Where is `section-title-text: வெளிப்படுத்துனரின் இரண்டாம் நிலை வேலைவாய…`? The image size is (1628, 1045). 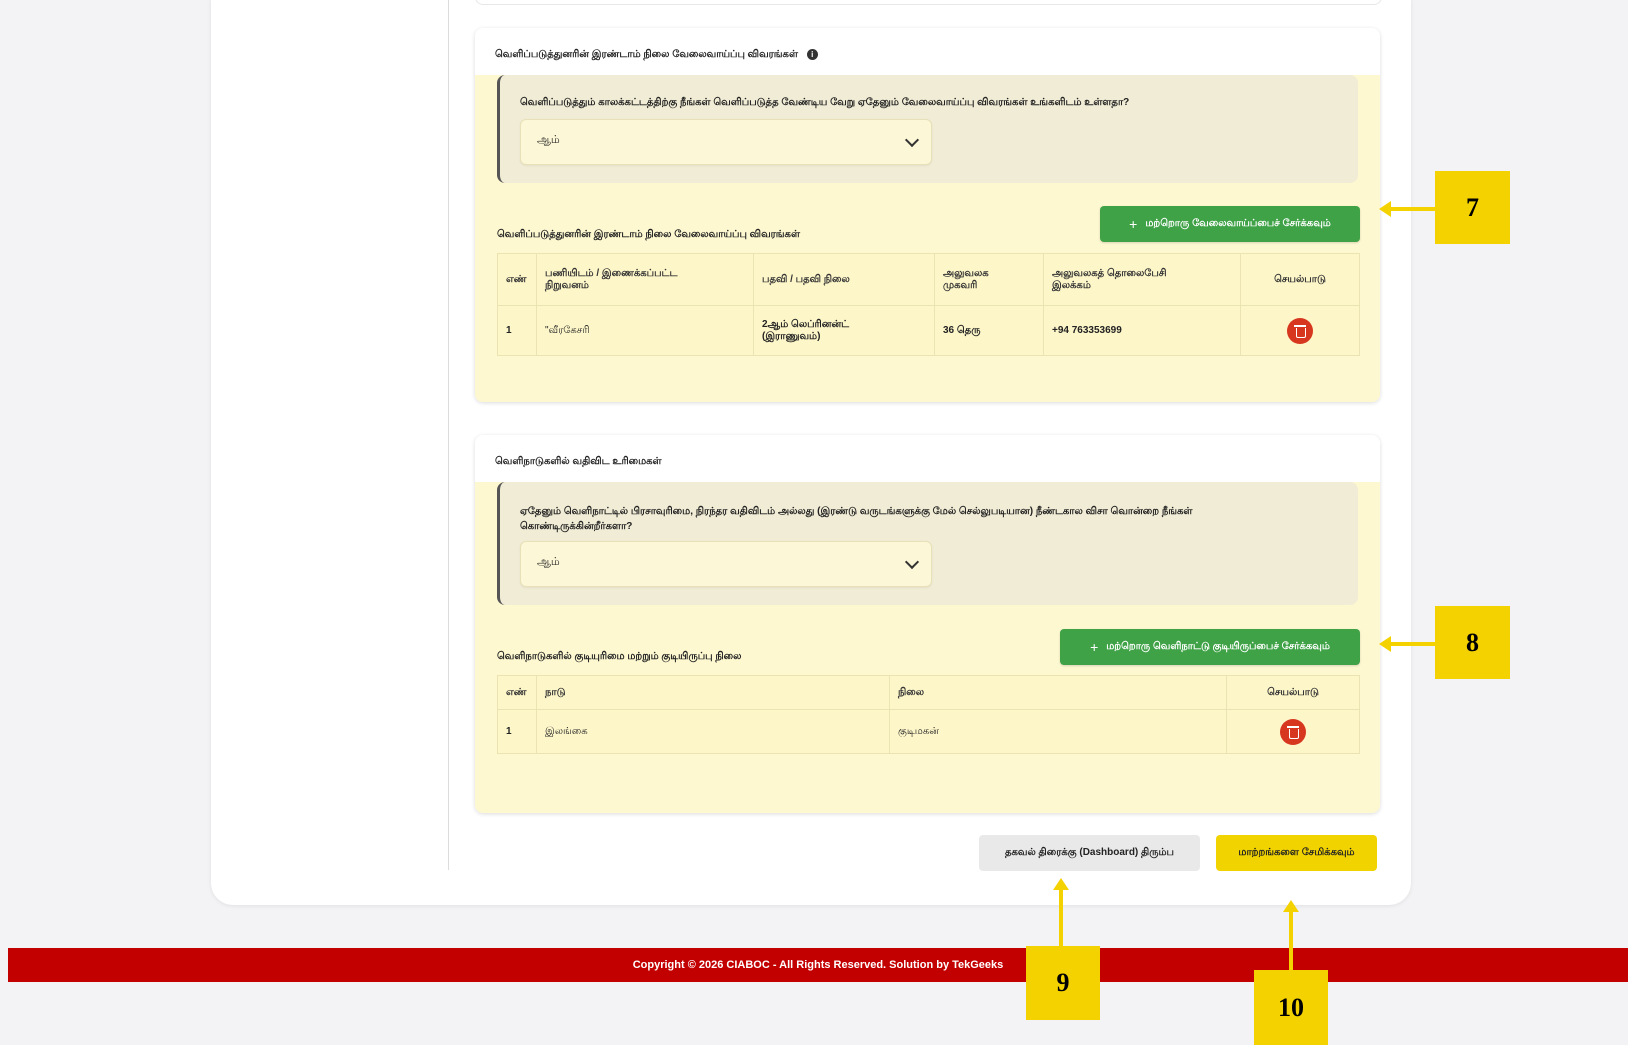 section-title-text: வெளிப்படுத்துனரின் இரண்டாம் நிலை வேலைவாய… is located at coordinates (646, 55).